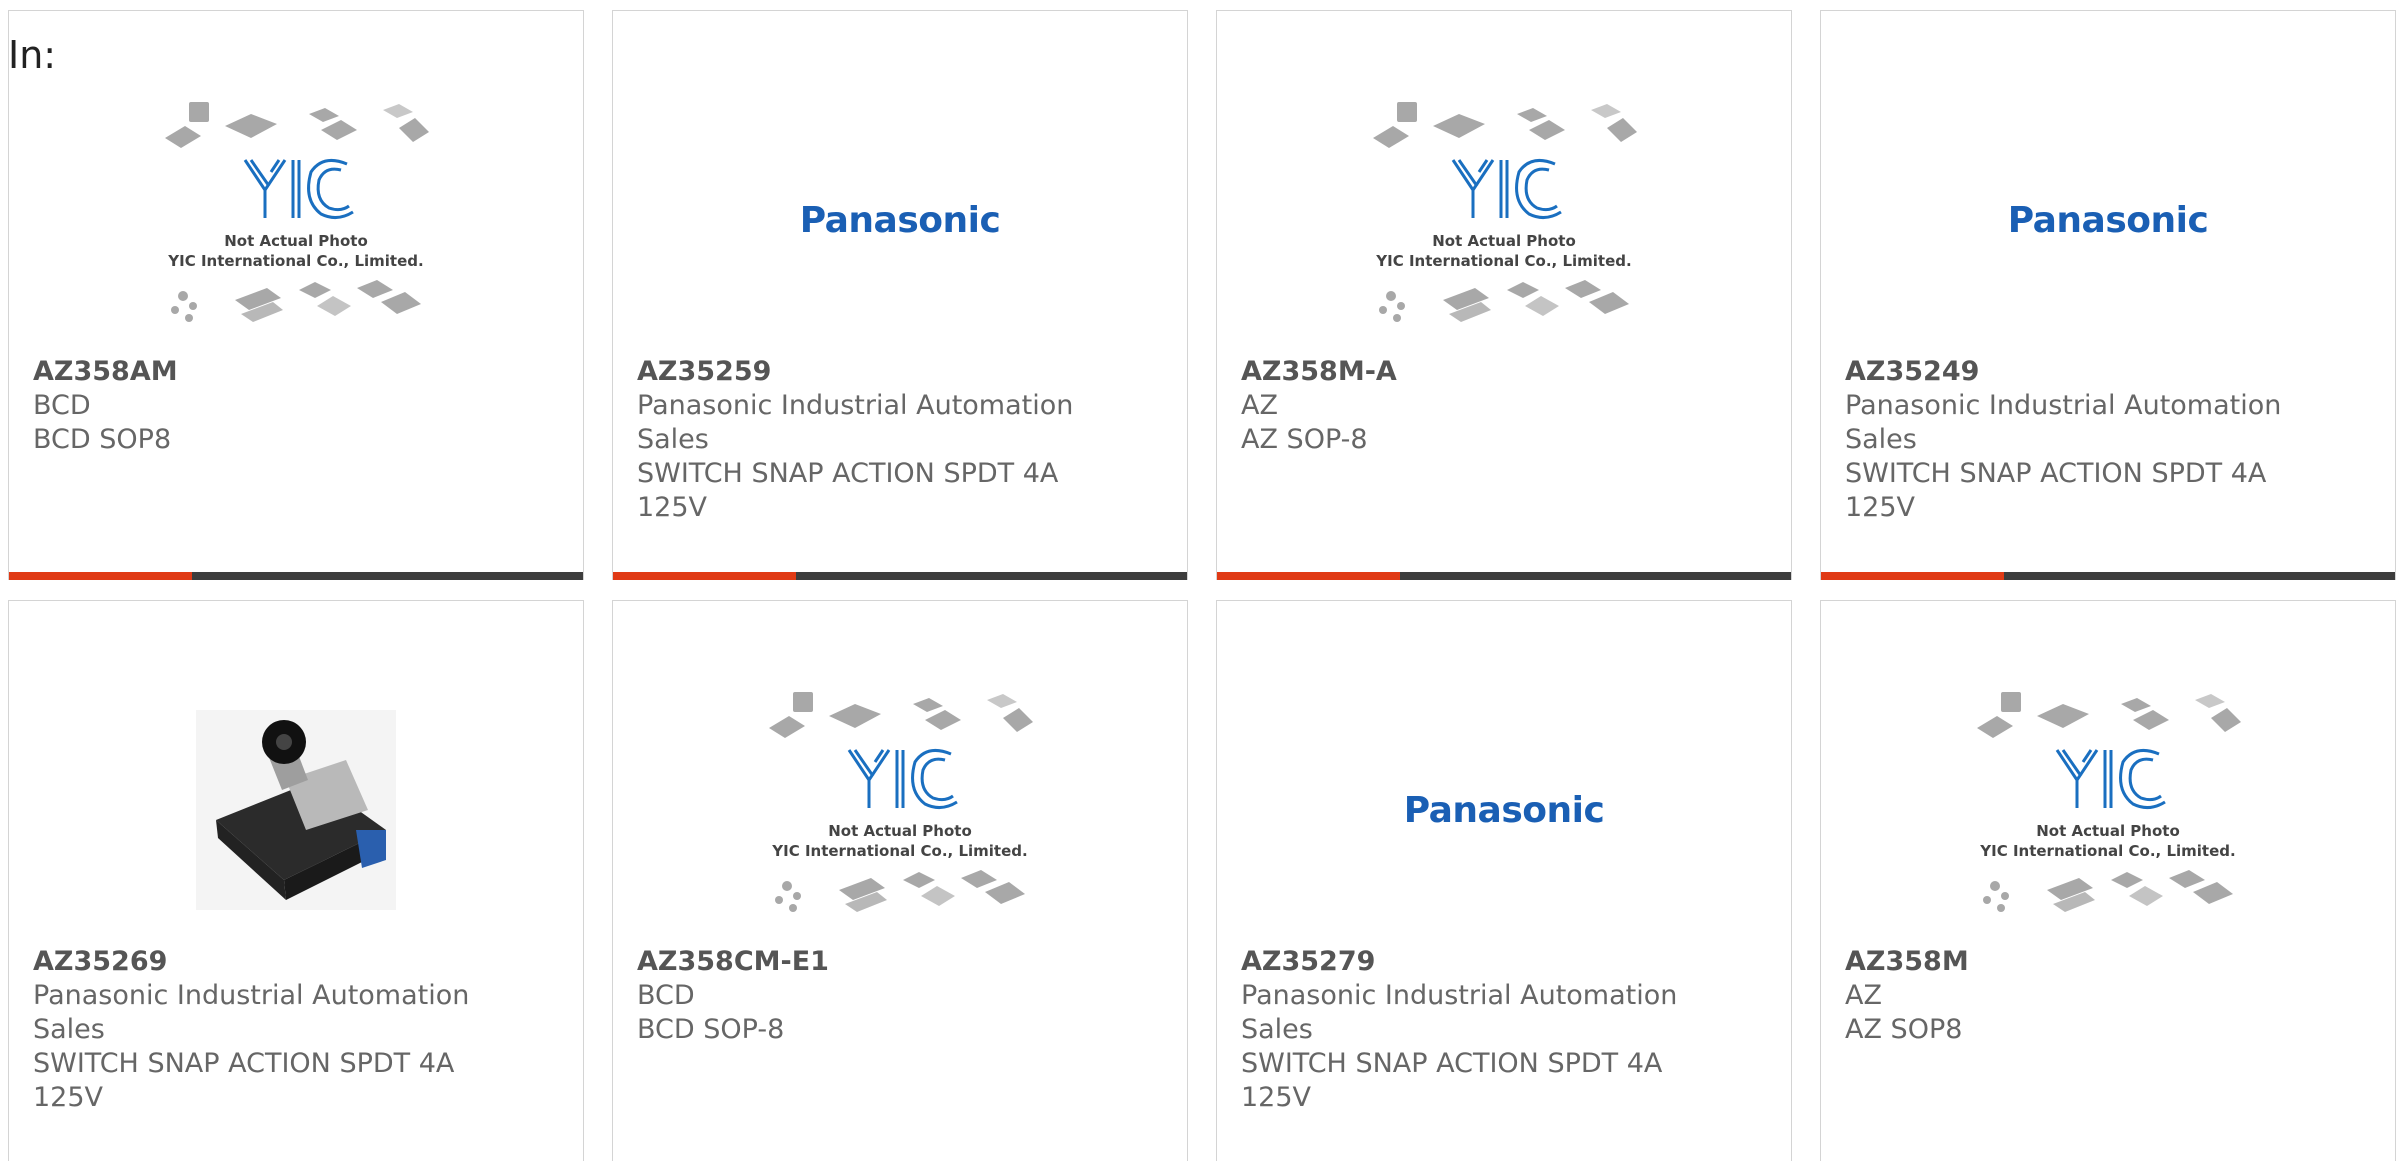 The width and height of the screenshot is (2400, 1161). What do you see at coordinates (1506, 962) in the screenshot?
I see `part-number: AZ35279` at bounding box center [1506, 962].